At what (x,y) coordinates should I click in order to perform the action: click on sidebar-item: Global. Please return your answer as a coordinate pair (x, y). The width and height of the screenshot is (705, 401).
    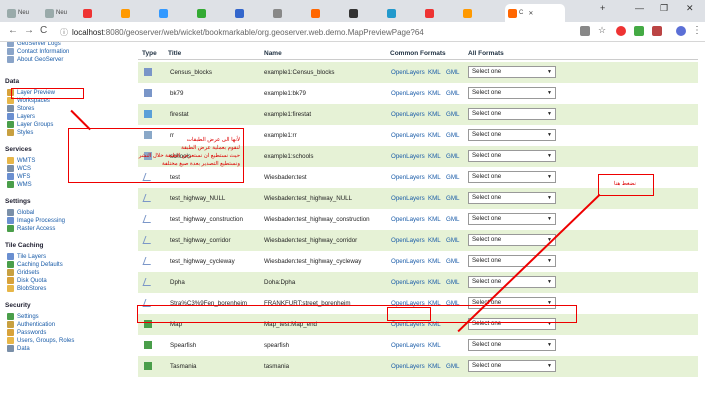
    Looking at the image, I should click on (20, 212).